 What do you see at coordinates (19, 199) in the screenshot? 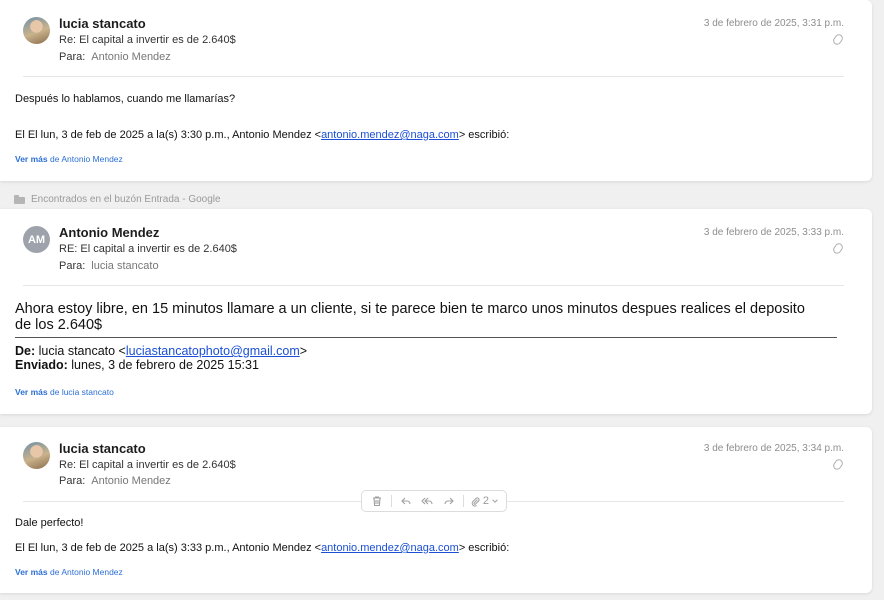
I see `folder-icon` at bounding box center [19, 199].